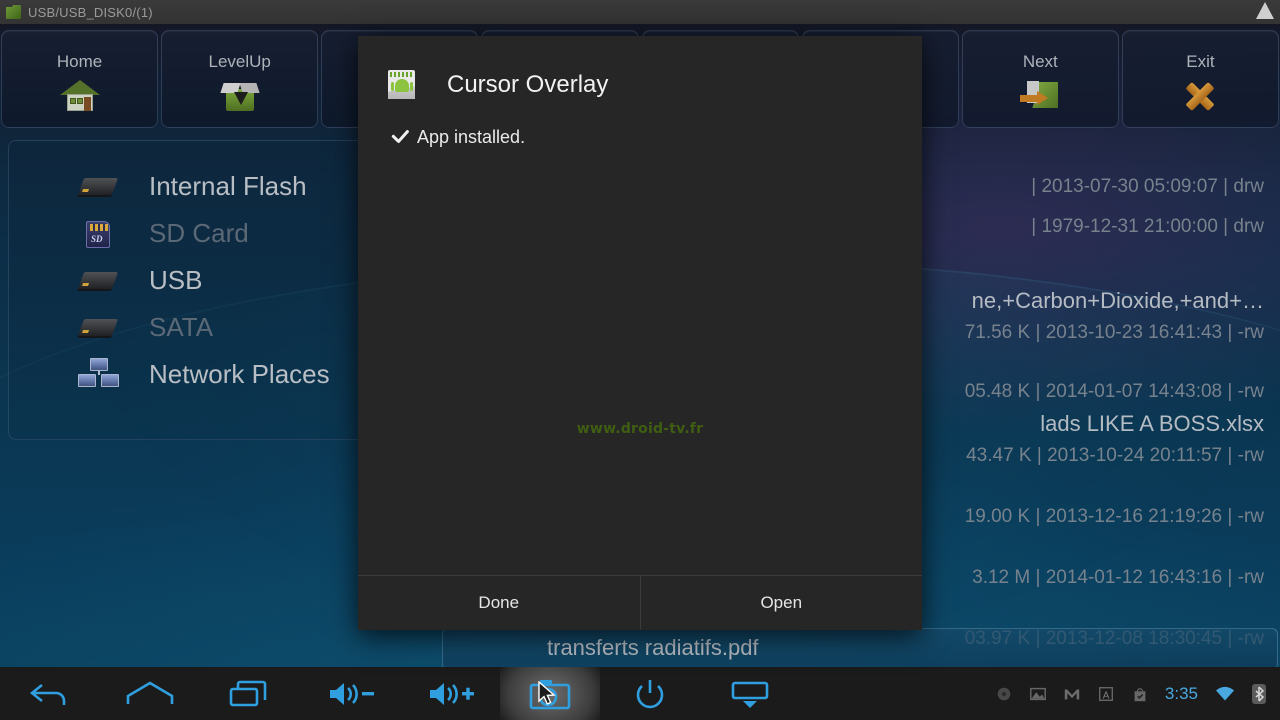 The image size is (1280, 720). Describe the element at coordinates (640, 67) in the screenshot. I see `dialog-header: Cursor Overlay` at that location.